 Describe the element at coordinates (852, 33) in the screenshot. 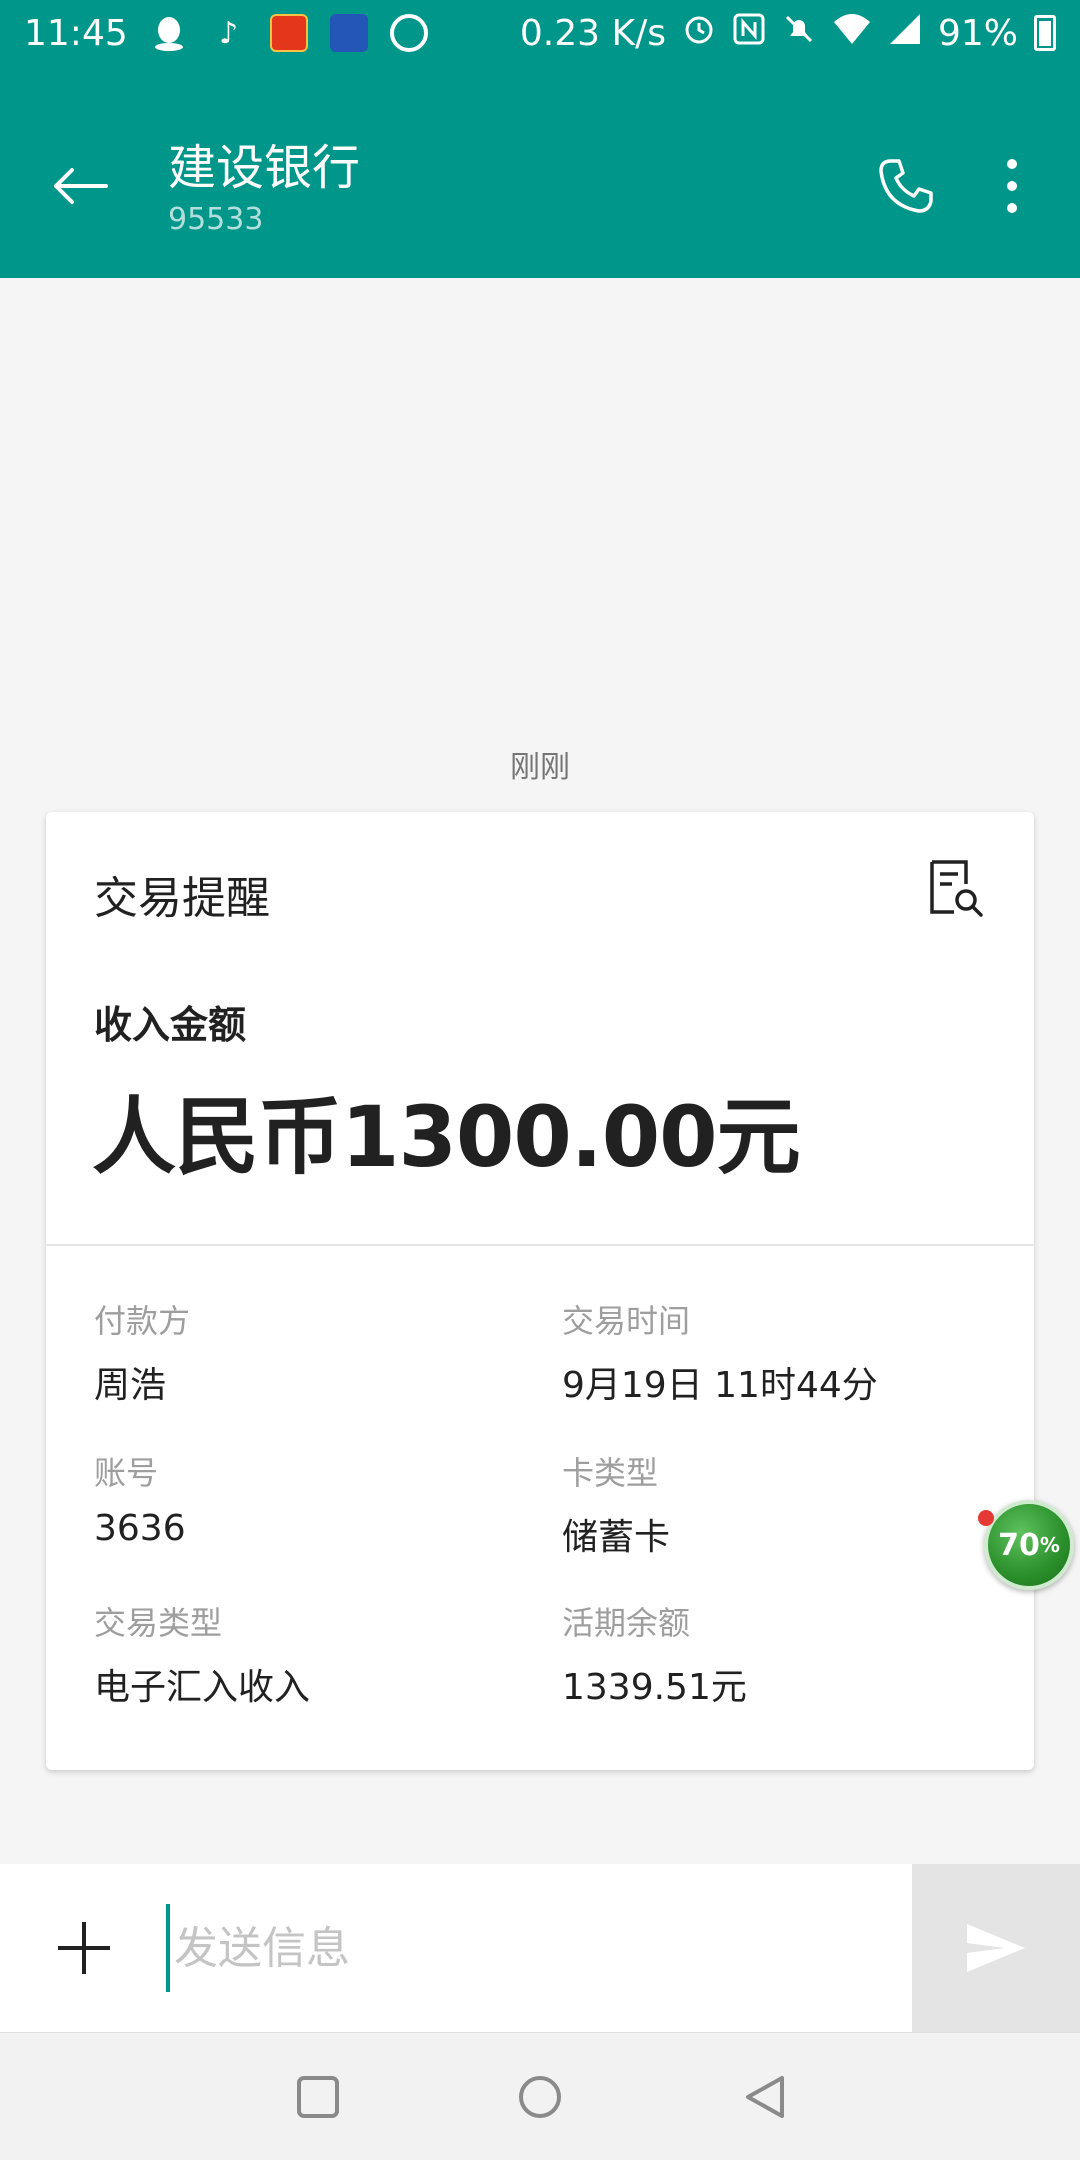

I see `wifi-icon` at that location.